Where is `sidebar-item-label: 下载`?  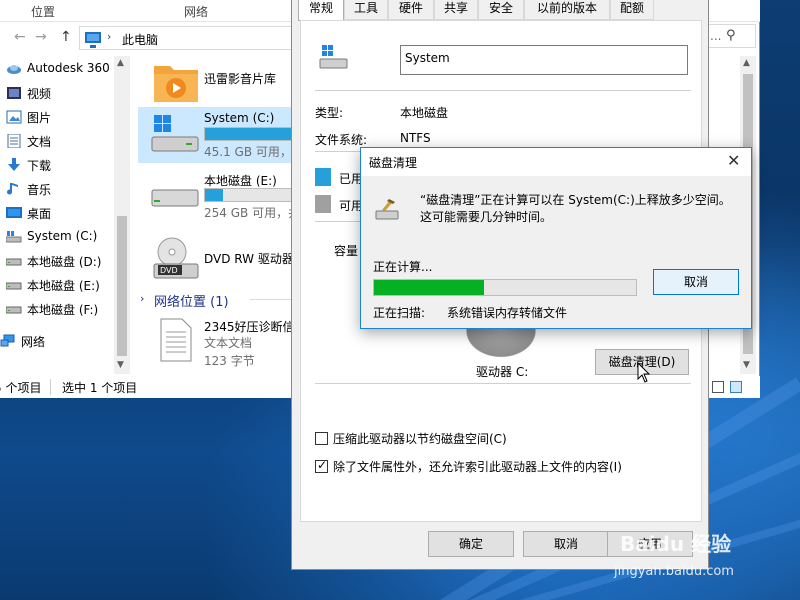
sidebar-item-label: 下载 is located at coordinates (39, 166).